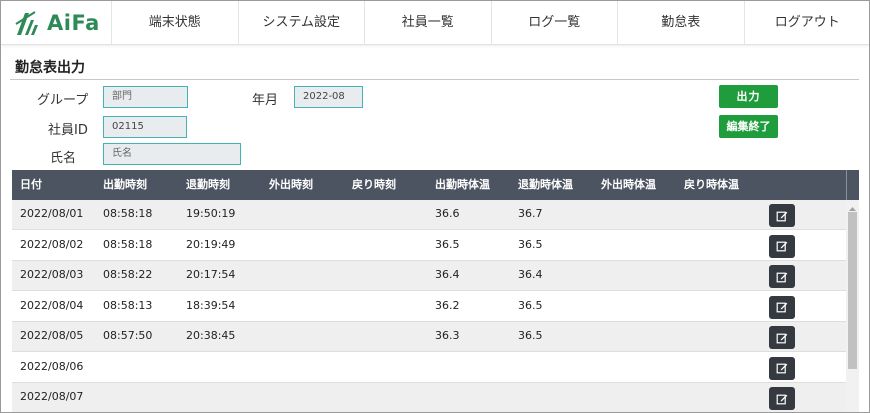 The image size is (870, 413). I want to click on header-clock-in: 出勤時刻, so click(125, 184).